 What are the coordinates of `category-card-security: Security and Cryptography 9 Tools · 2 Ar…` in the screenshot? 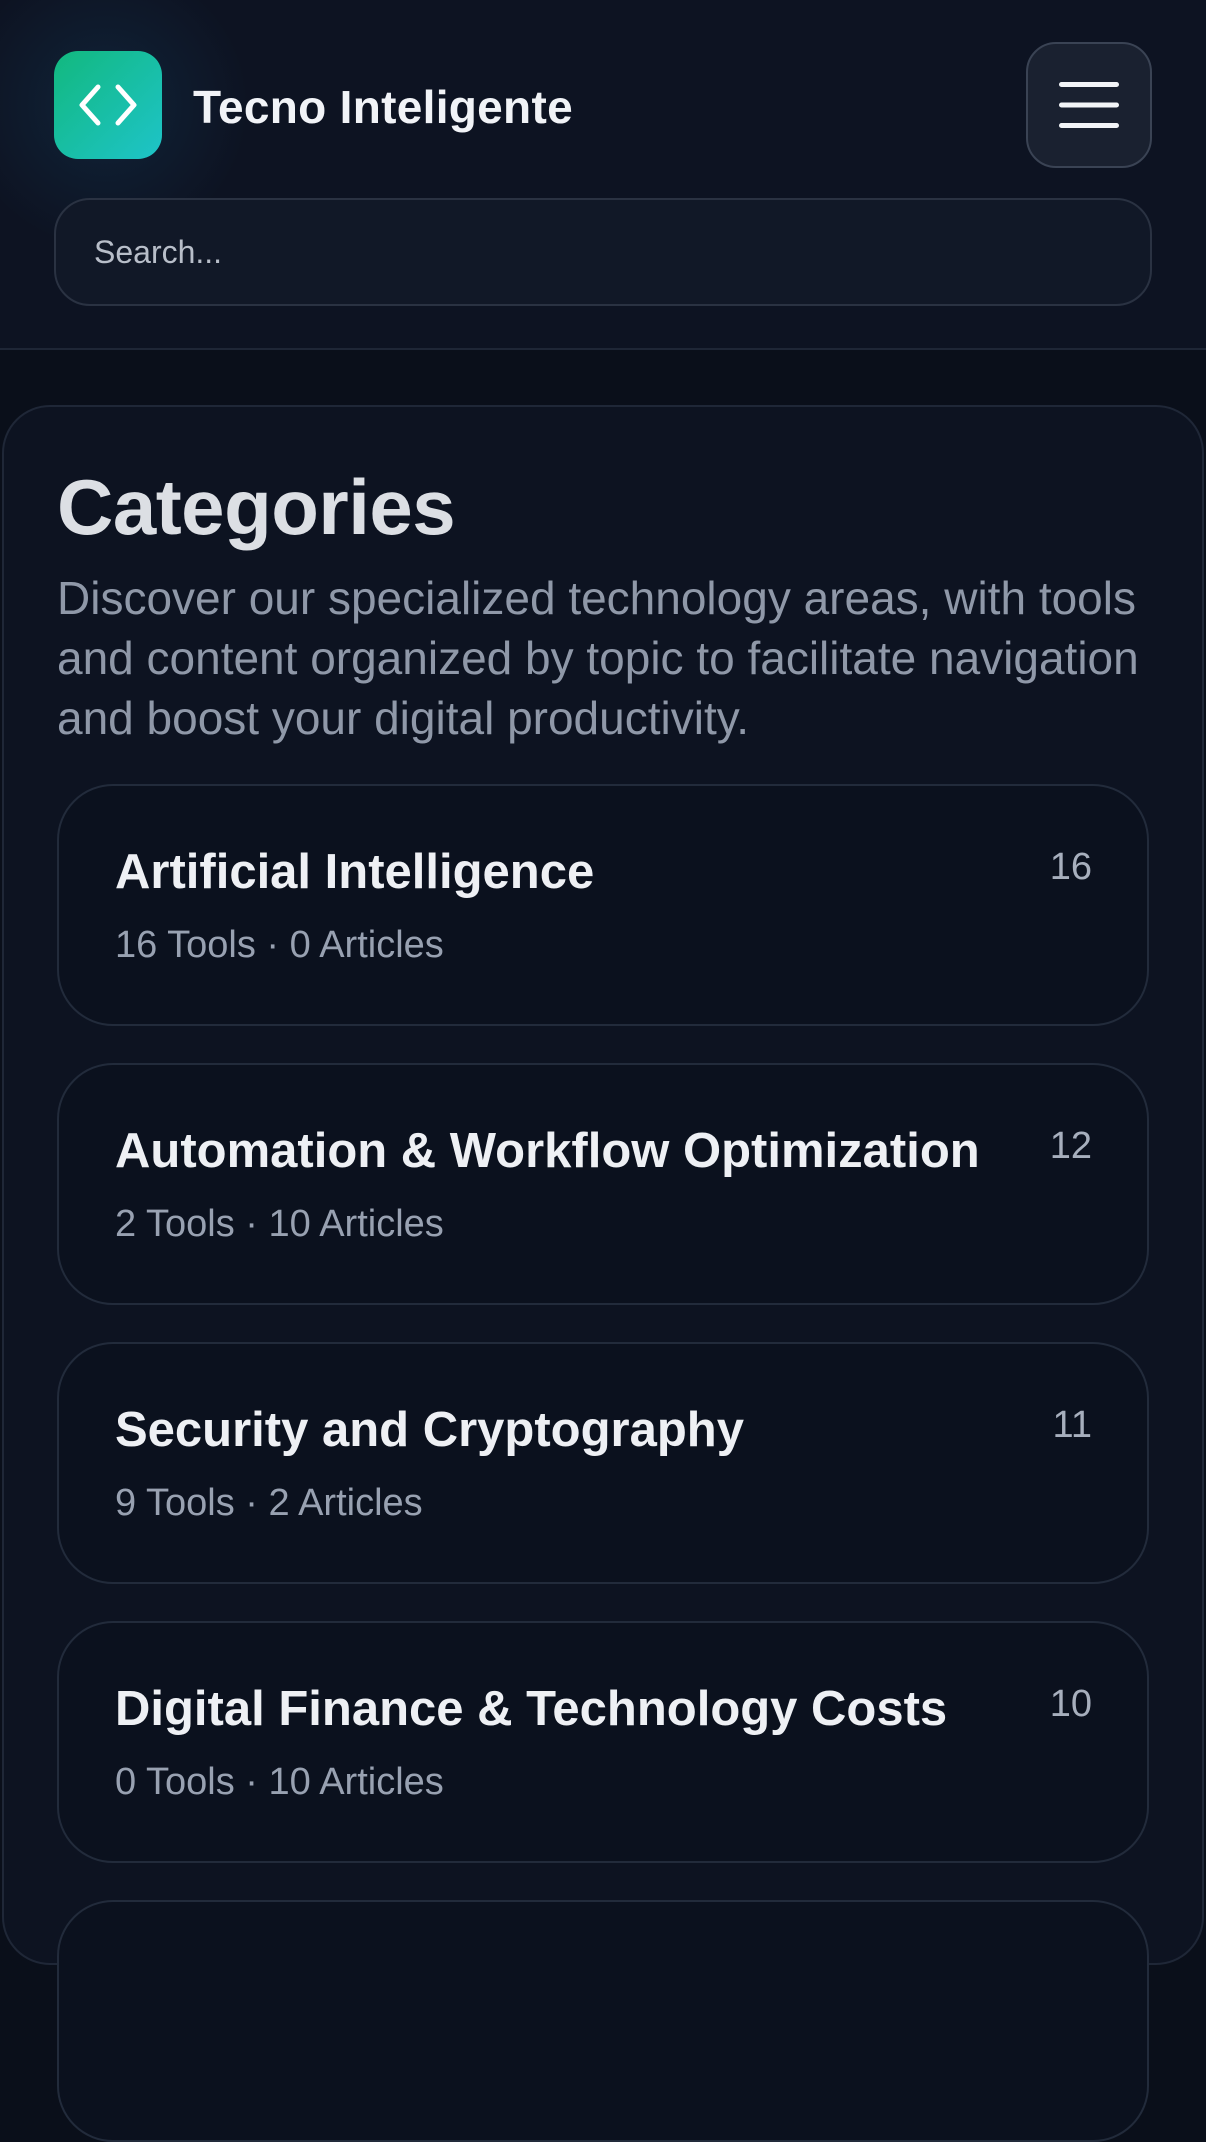 It's located at (603, 1463).